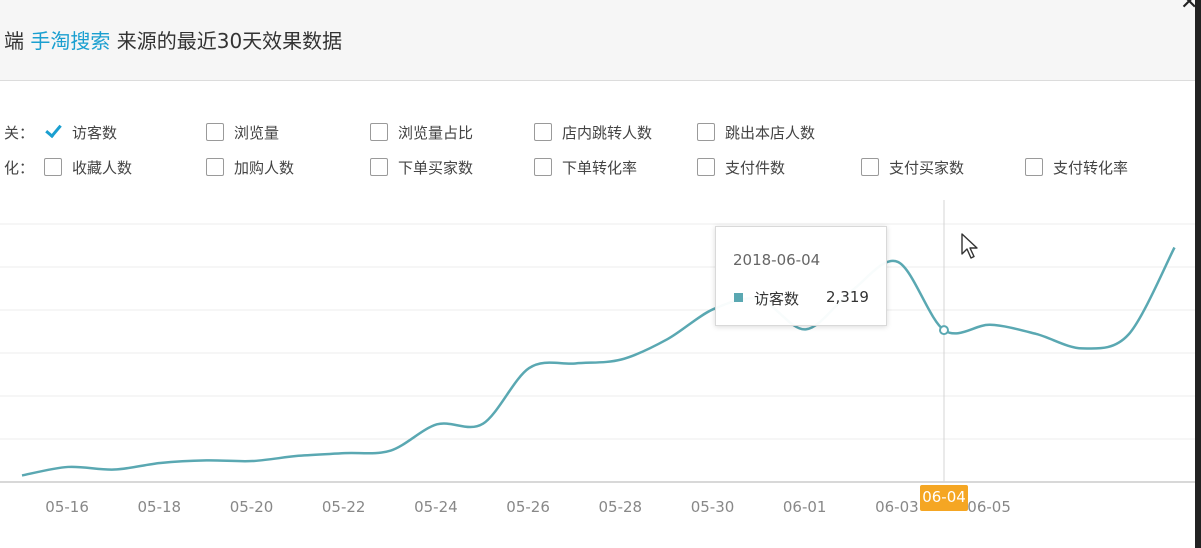  What do you see at coordinates (597, 40) in the screenshot?
I see `dialog-header: 端 手淘搜索 来源的最近30天效果数据 ✕` at bounding box center [597, 40].